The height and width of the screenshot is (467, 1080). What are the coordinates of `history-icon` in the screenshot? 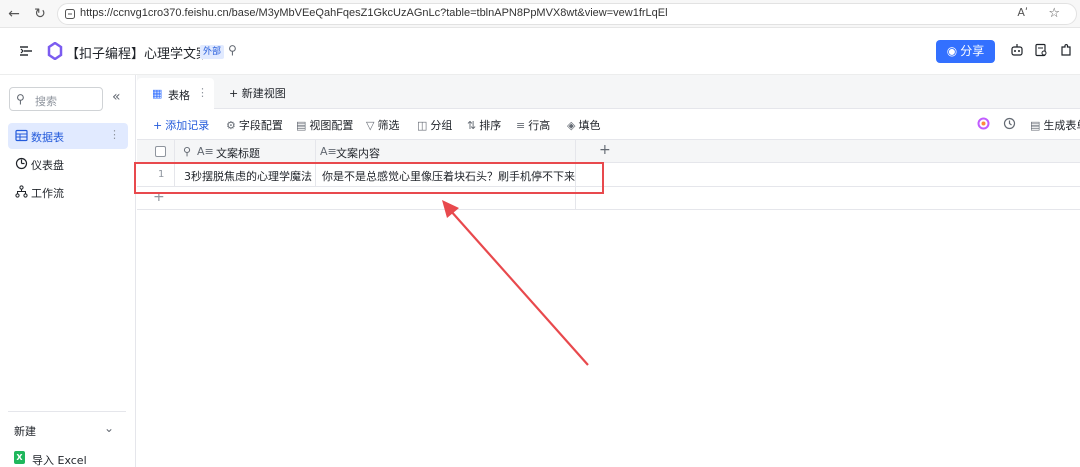 It's located at (1009, 123).